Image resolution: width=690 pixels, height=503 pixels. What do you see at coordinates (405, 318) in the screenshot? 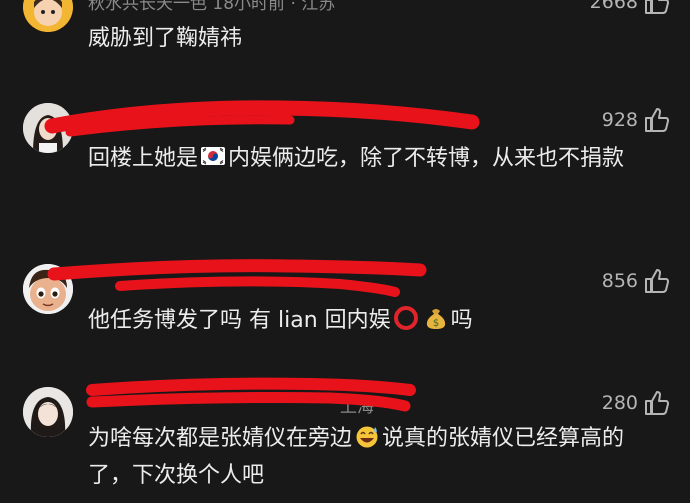
I see `red-circle-icon` at bounding box center [405, 318].